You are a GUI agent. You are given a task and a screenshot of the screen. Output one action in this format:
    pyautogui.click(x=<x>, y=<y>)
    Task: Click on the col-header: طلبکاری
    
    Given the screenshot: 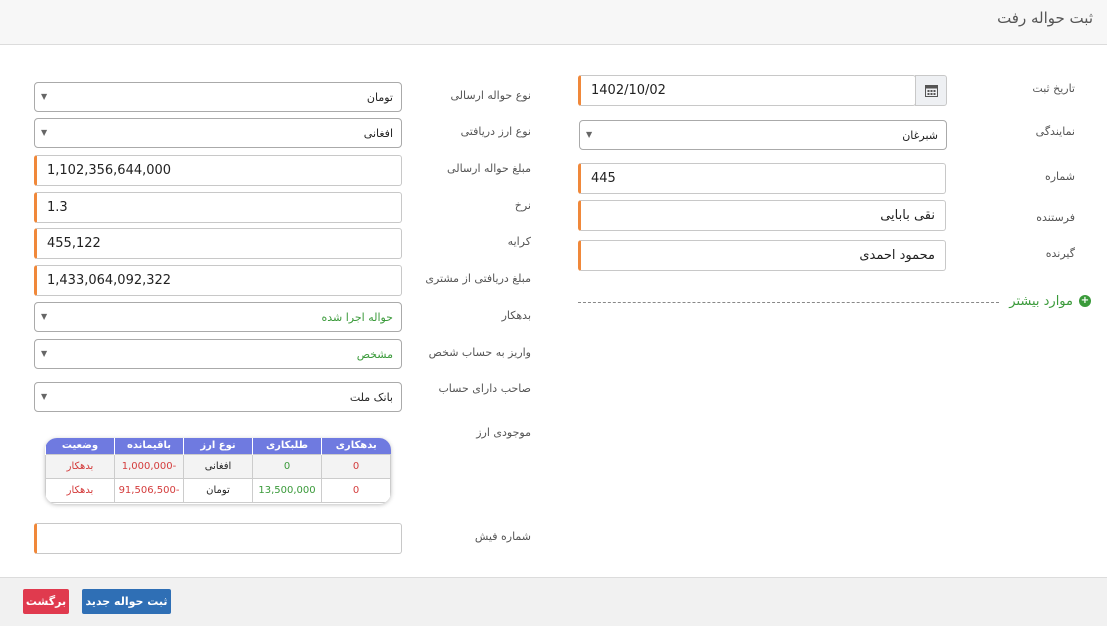 What is the action you would take?
    pyautogui.click(x=287, y=446)
    